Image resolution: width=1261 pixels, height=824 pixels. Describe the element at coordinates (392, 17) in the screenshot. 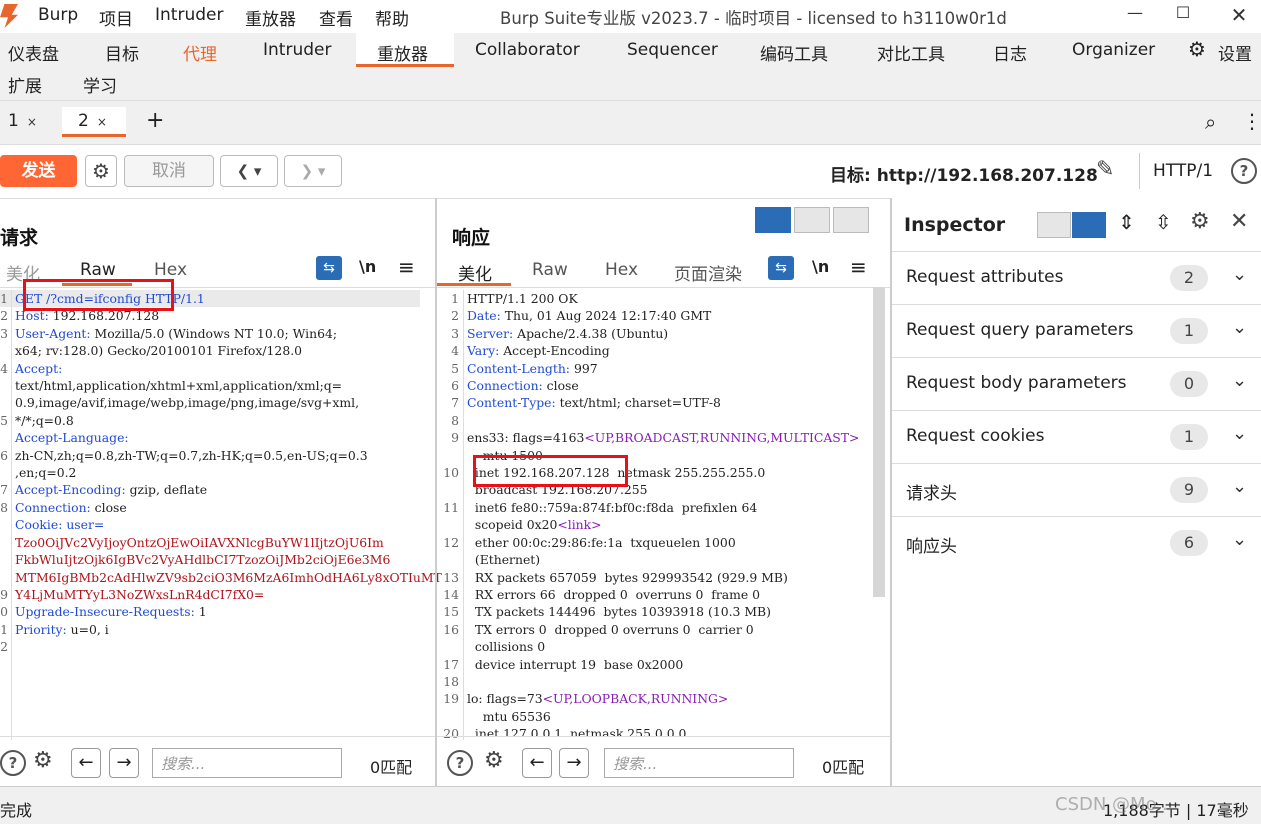

I see `menu-help: 帮助` at that location.